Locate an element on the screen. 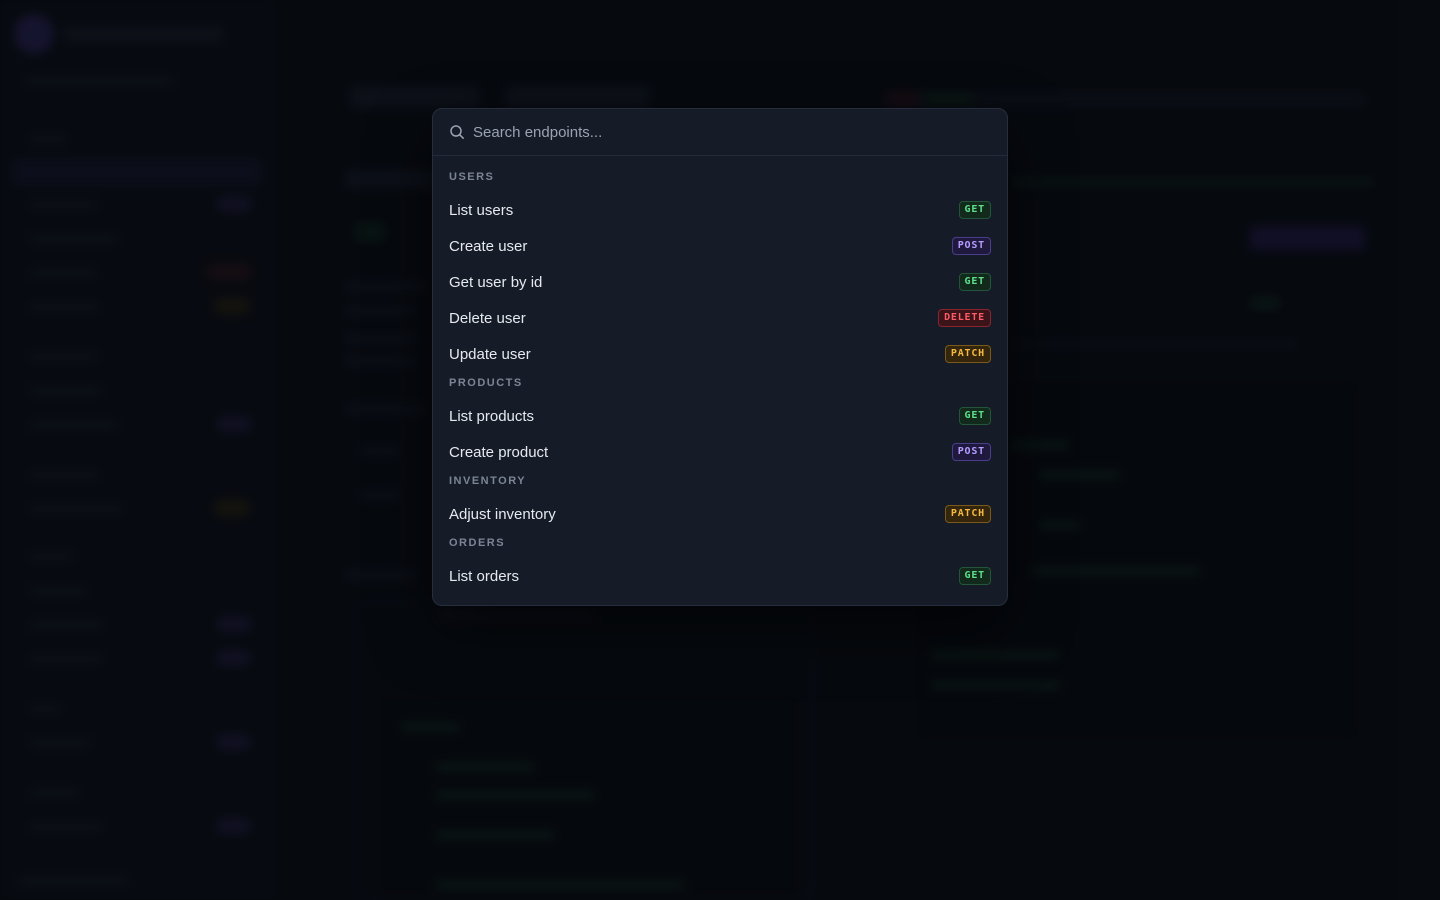 Image resolution: width=1440 pixels, height=900 pixels. endpoint-label: List orders is located at coordinates (484, 576).